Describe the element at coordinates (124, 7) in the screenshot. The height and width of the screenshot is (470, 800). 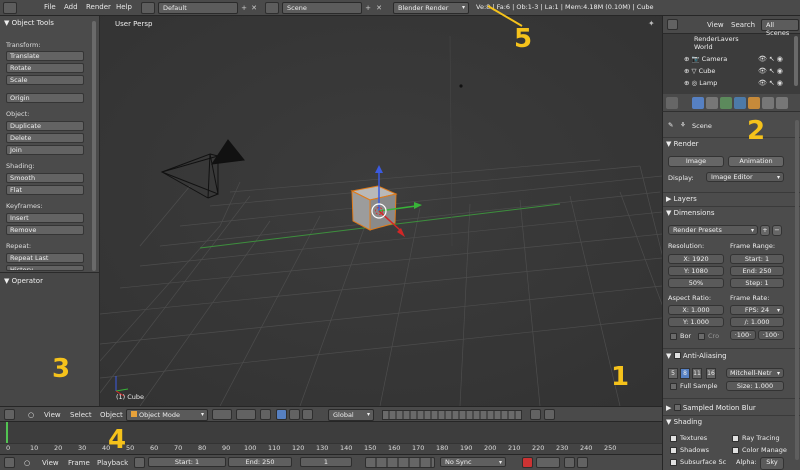
I see `menu-help: Help` at that location.